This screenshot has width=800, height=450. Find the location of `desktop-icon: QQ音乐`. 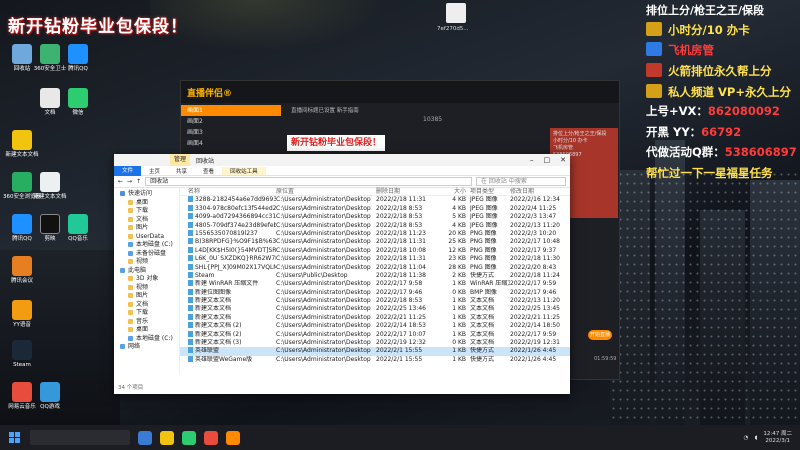

desktop-icon: QQ音乐 is located at coordinates (78, 228).